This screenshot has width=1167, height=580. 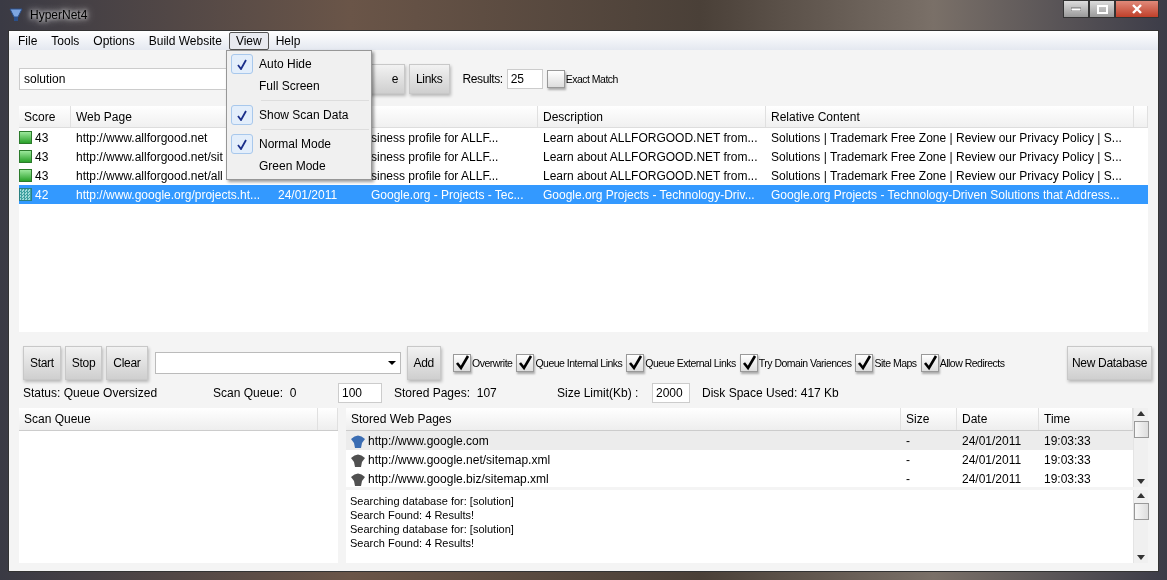 What do you see at coordinates (429, 79) in the screenshot?
I see `links-button: Links` at bounding box center [429, 79].